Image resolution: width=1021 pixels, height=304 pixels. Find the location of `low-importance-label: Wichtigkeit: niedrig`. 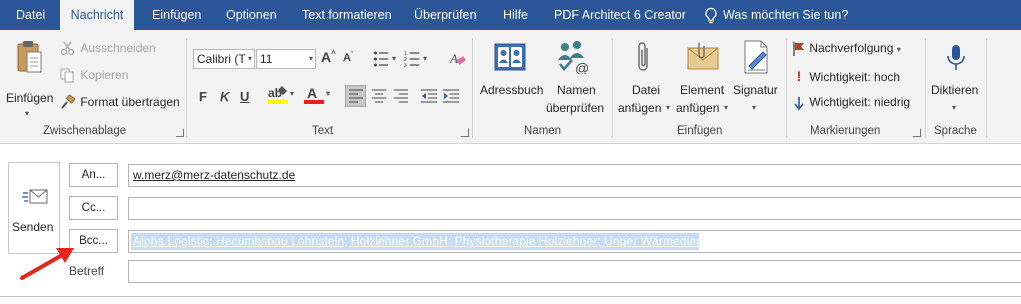

low-importance-label: Wichtigkeit: niedrig is located at coordinates (860, 102).